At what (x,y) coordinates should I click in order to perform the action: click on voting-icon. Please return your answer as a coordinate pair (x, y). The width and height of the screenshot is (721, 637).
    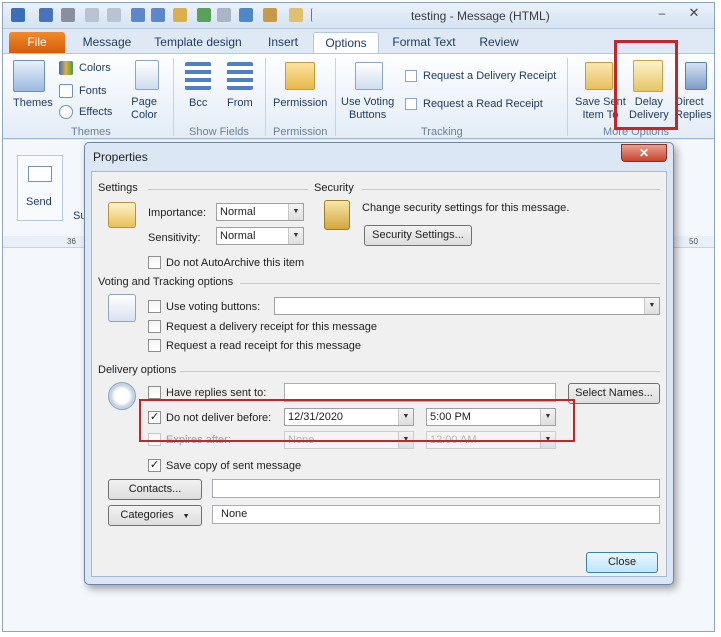
    Looking at the image, I should click on (122, 308).